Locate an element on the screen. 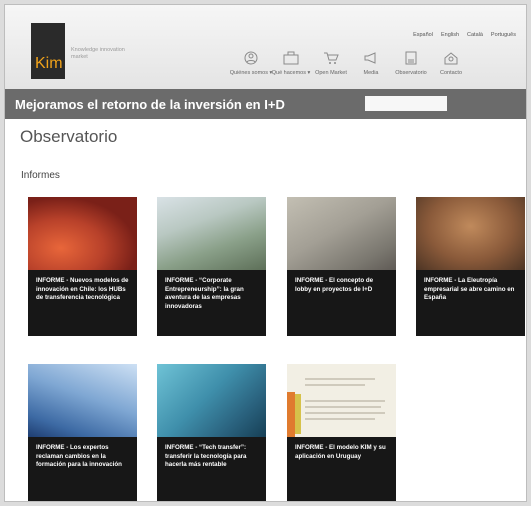 The image size is (531, 506). nav-label: Media is located at coordinates (371, 73).